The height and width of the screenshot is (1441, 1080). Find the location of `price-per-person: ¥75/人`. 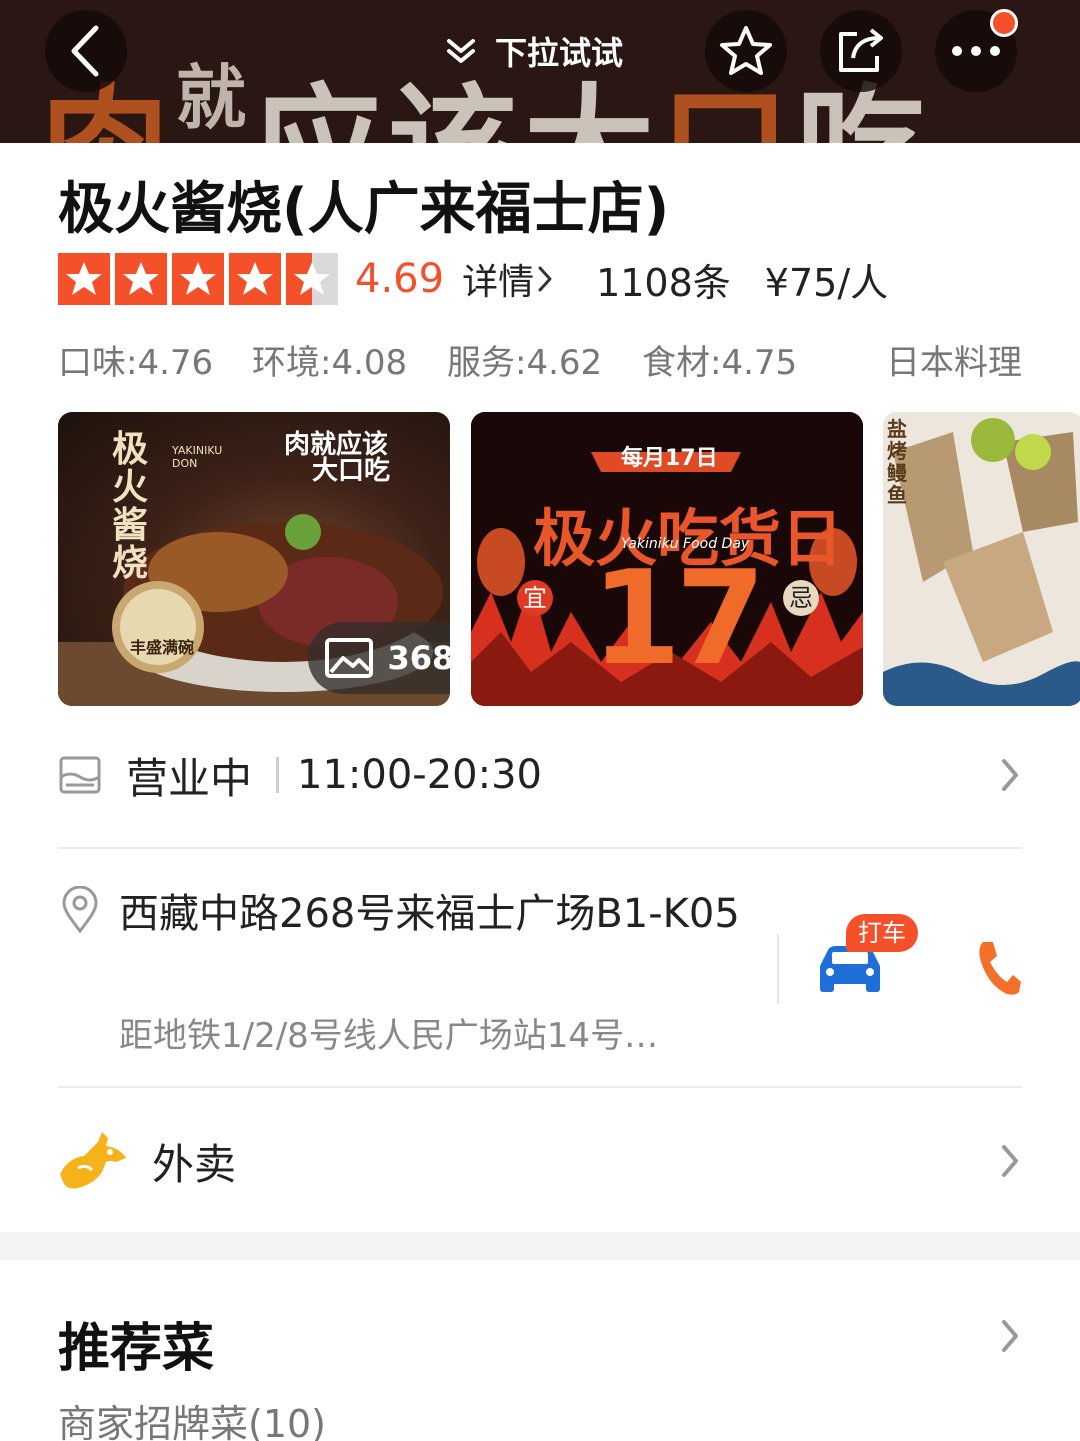

price-per-person: ¥75/人 is located at coordinates (826, 282).